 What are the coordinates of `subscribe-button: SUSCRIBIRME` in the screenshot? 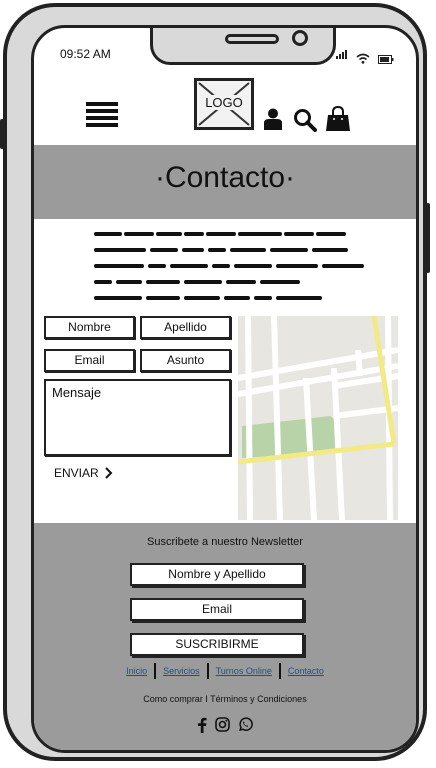 It's located at (217, 644).